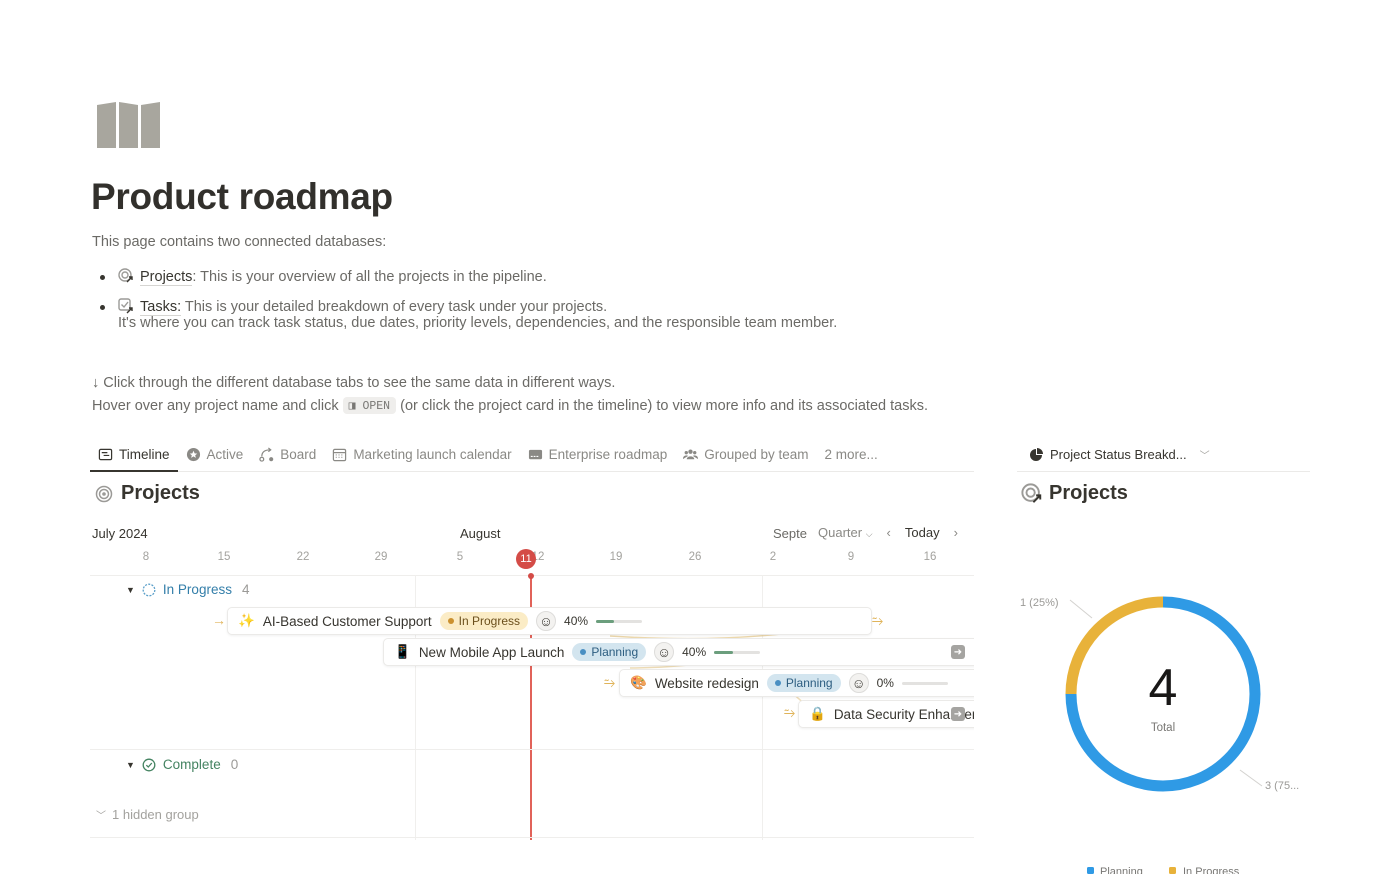  I want to click on status-badge: In Progress, so click(484, 621).